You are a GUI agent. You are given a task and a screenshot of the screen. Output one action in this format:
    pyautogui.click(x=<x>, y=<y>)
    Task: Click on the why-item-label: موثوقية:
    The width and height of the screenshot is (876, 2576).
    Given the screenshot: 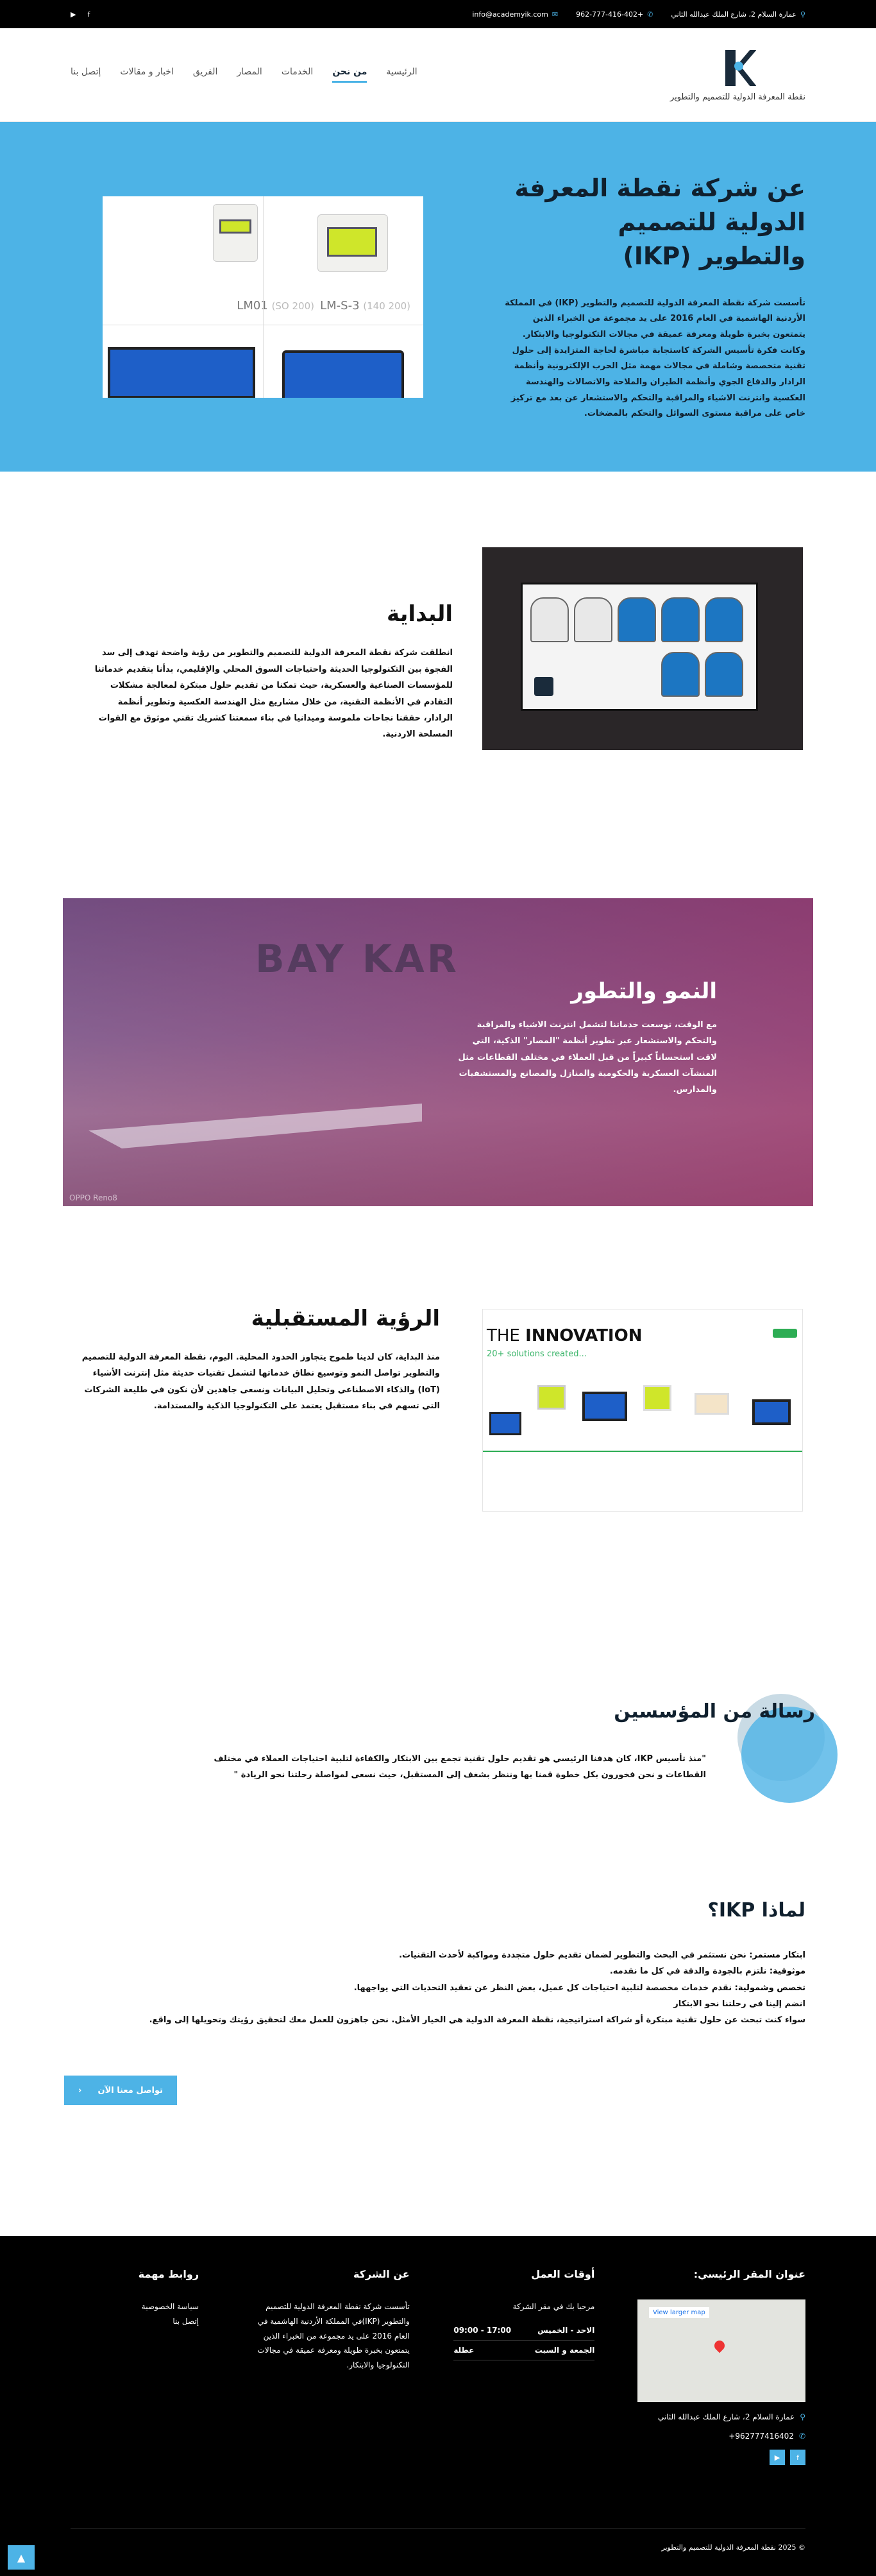 What is the action you would take?
    pyautogui.click(x=787, y=1971)
    